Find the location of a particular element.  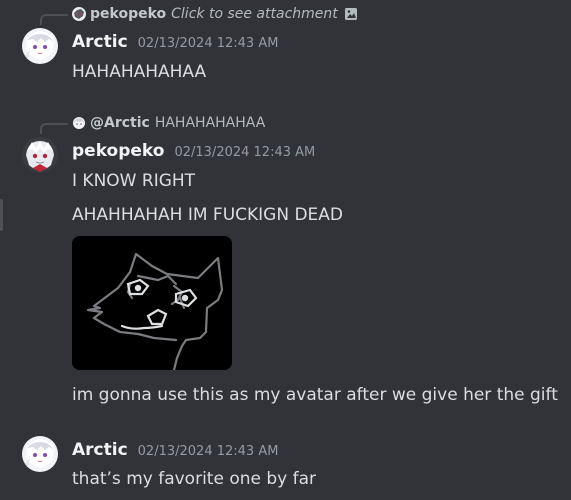

message-text: that’s my favorite one by far is located at coordinates (194, 479).